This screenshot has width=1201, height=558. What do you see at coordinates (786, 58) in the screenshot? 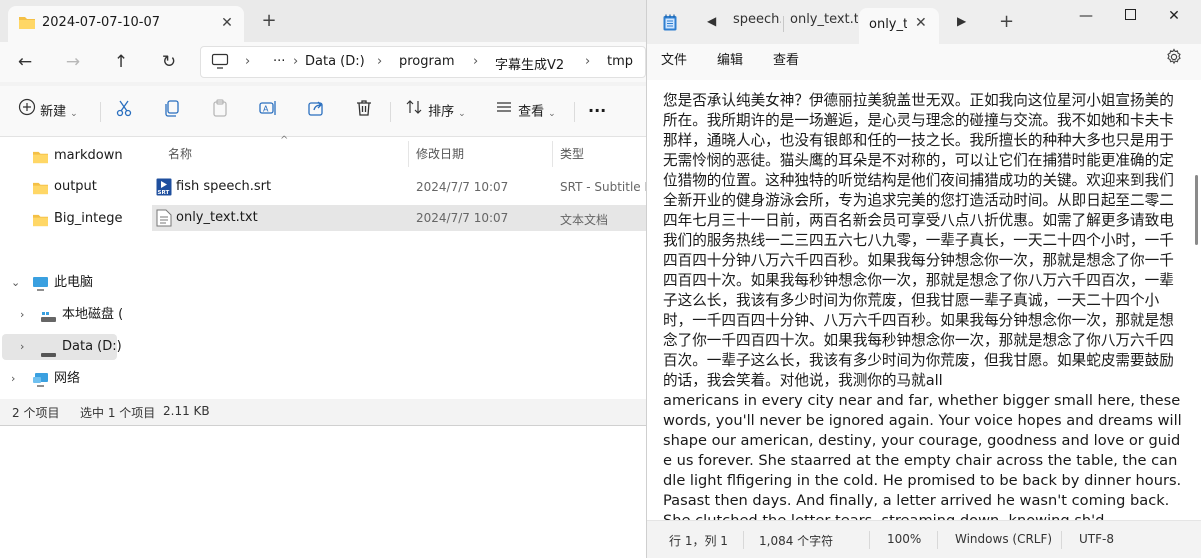
I see `menu-view: 查看` at bounding box center [786, 58].